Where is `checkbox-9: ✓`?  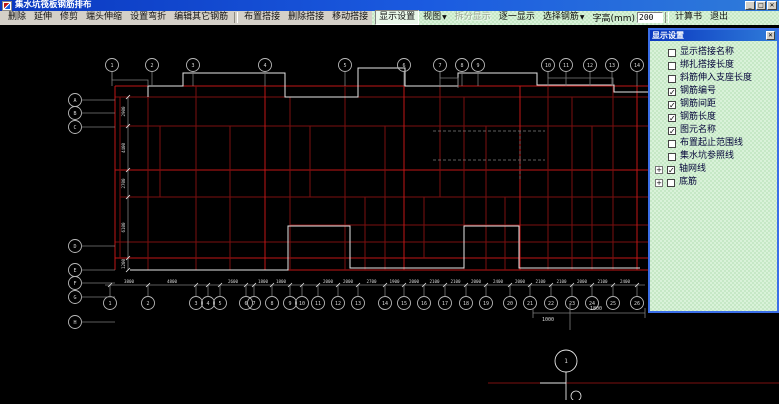
checkbox-9: ✓ is located at coordinates (671, 169).